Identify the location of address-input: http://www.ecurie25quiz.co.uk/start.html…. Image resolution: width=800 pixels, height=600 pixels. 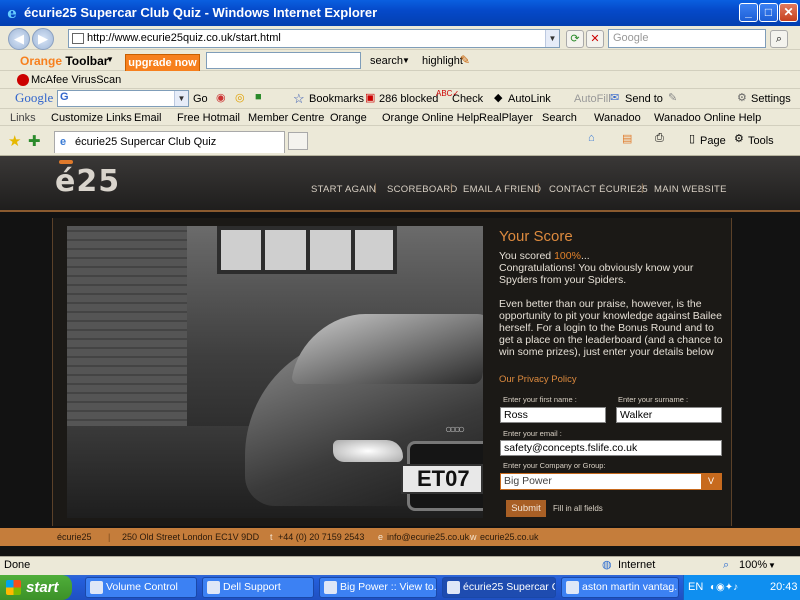
(314, 38).